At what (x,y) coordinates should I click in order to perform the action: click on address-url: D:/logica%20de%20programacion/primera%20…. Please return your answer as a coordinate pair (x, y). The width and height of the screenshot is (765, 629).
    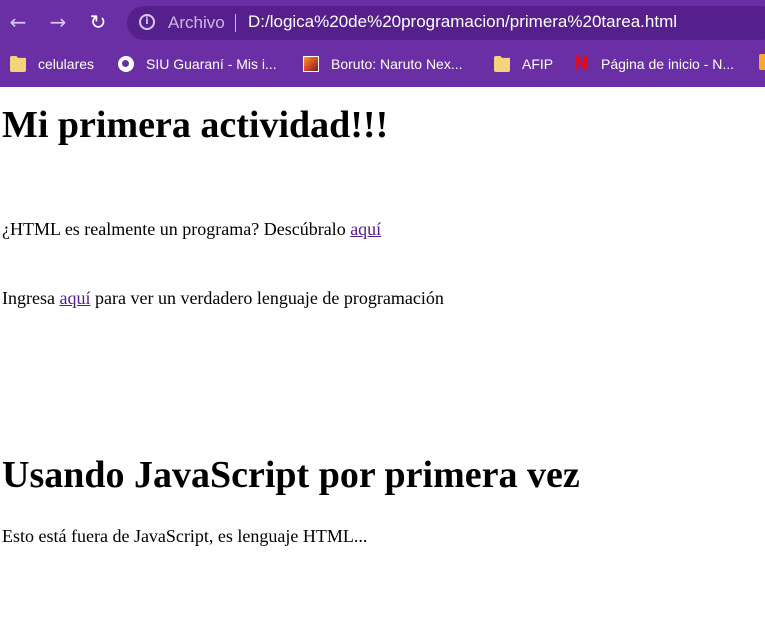
    Looking at the image, I should click on (462, 22).